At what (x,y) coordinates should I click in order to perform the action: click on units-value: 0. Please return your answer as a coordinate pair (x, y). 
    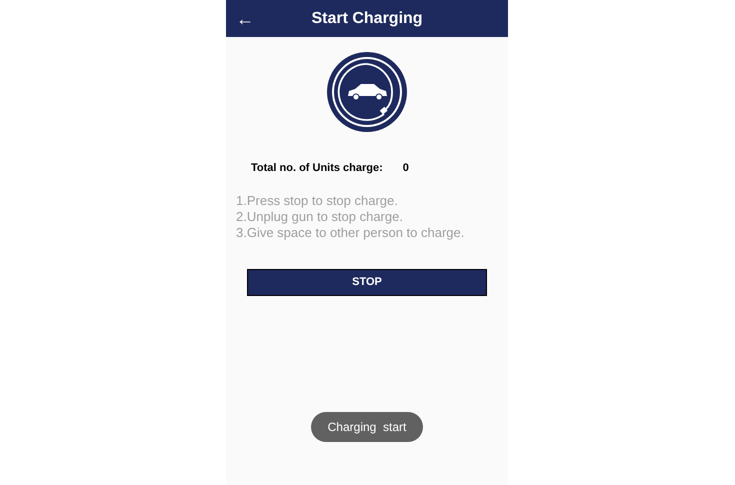
    Looking at the image, I should click on (405, 168).